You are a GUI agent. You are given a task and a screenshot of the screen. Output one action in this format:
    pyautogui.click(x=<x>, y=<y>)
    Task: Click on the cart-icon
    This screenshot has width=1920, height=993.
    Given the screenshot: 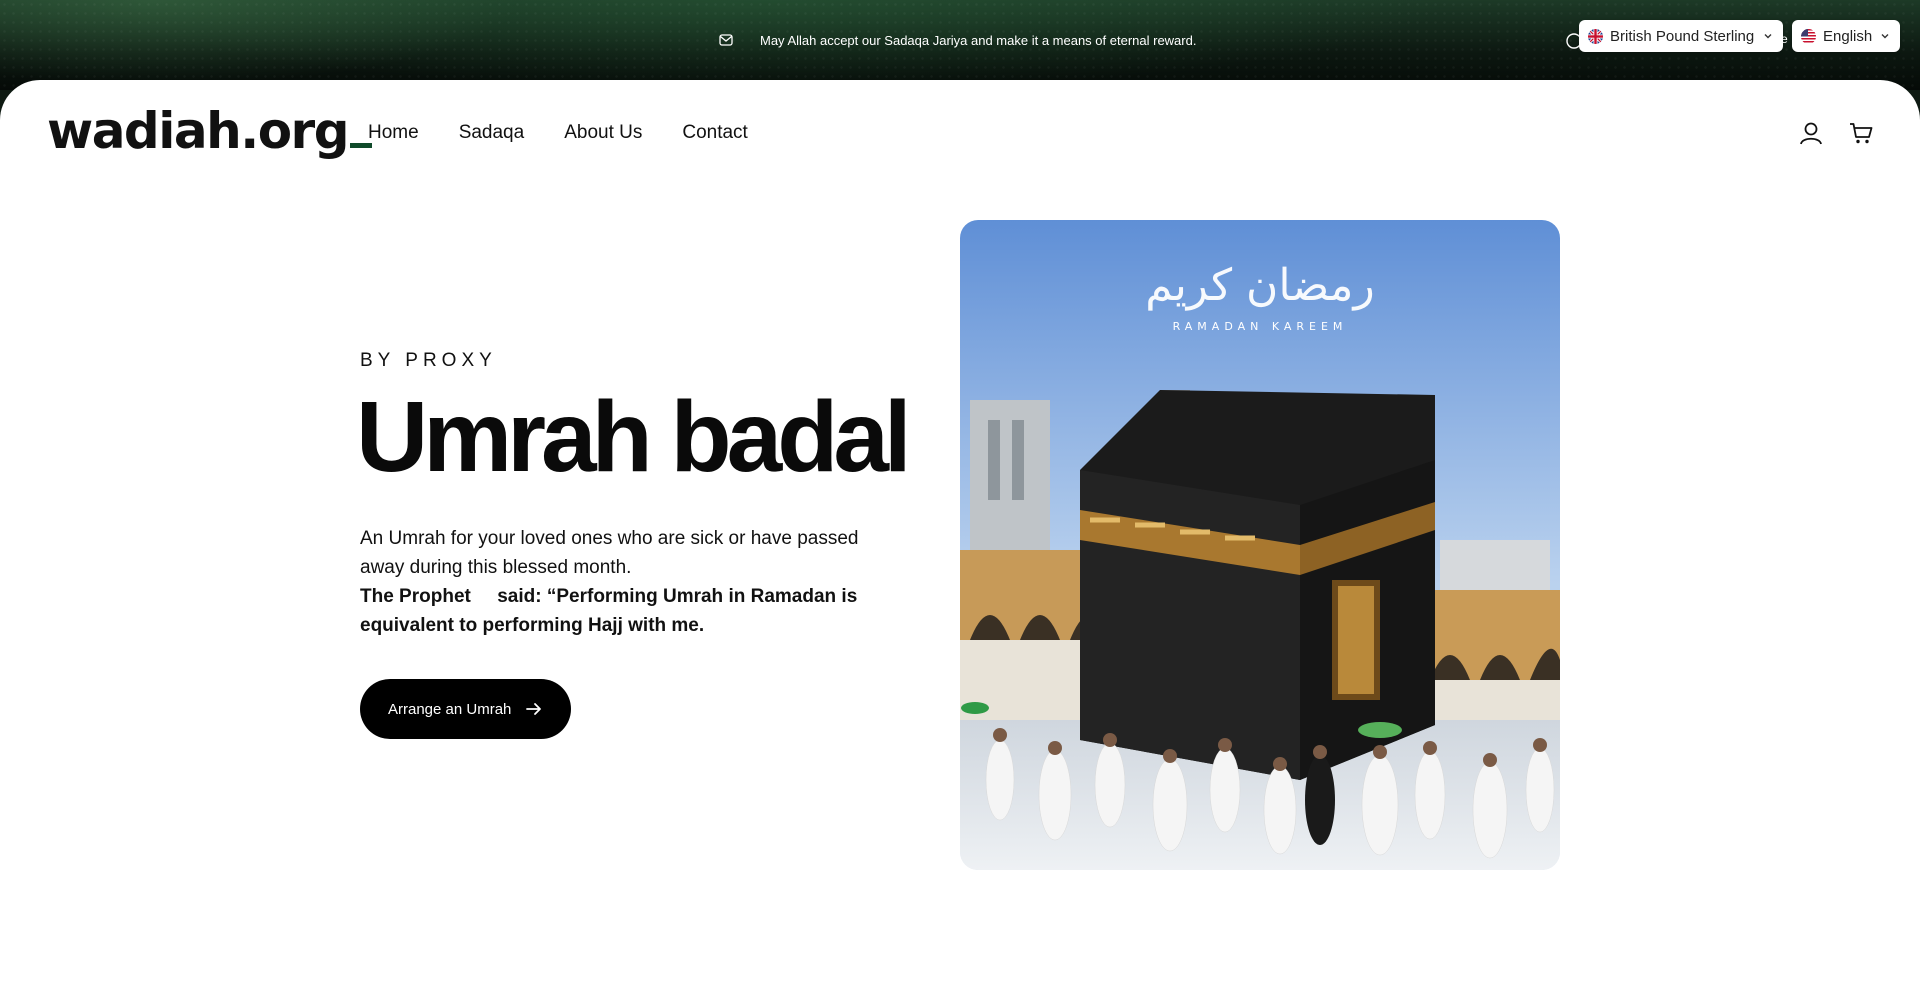 What is the action you would take?
    pyautogui.click(x=1861, y=133)
    